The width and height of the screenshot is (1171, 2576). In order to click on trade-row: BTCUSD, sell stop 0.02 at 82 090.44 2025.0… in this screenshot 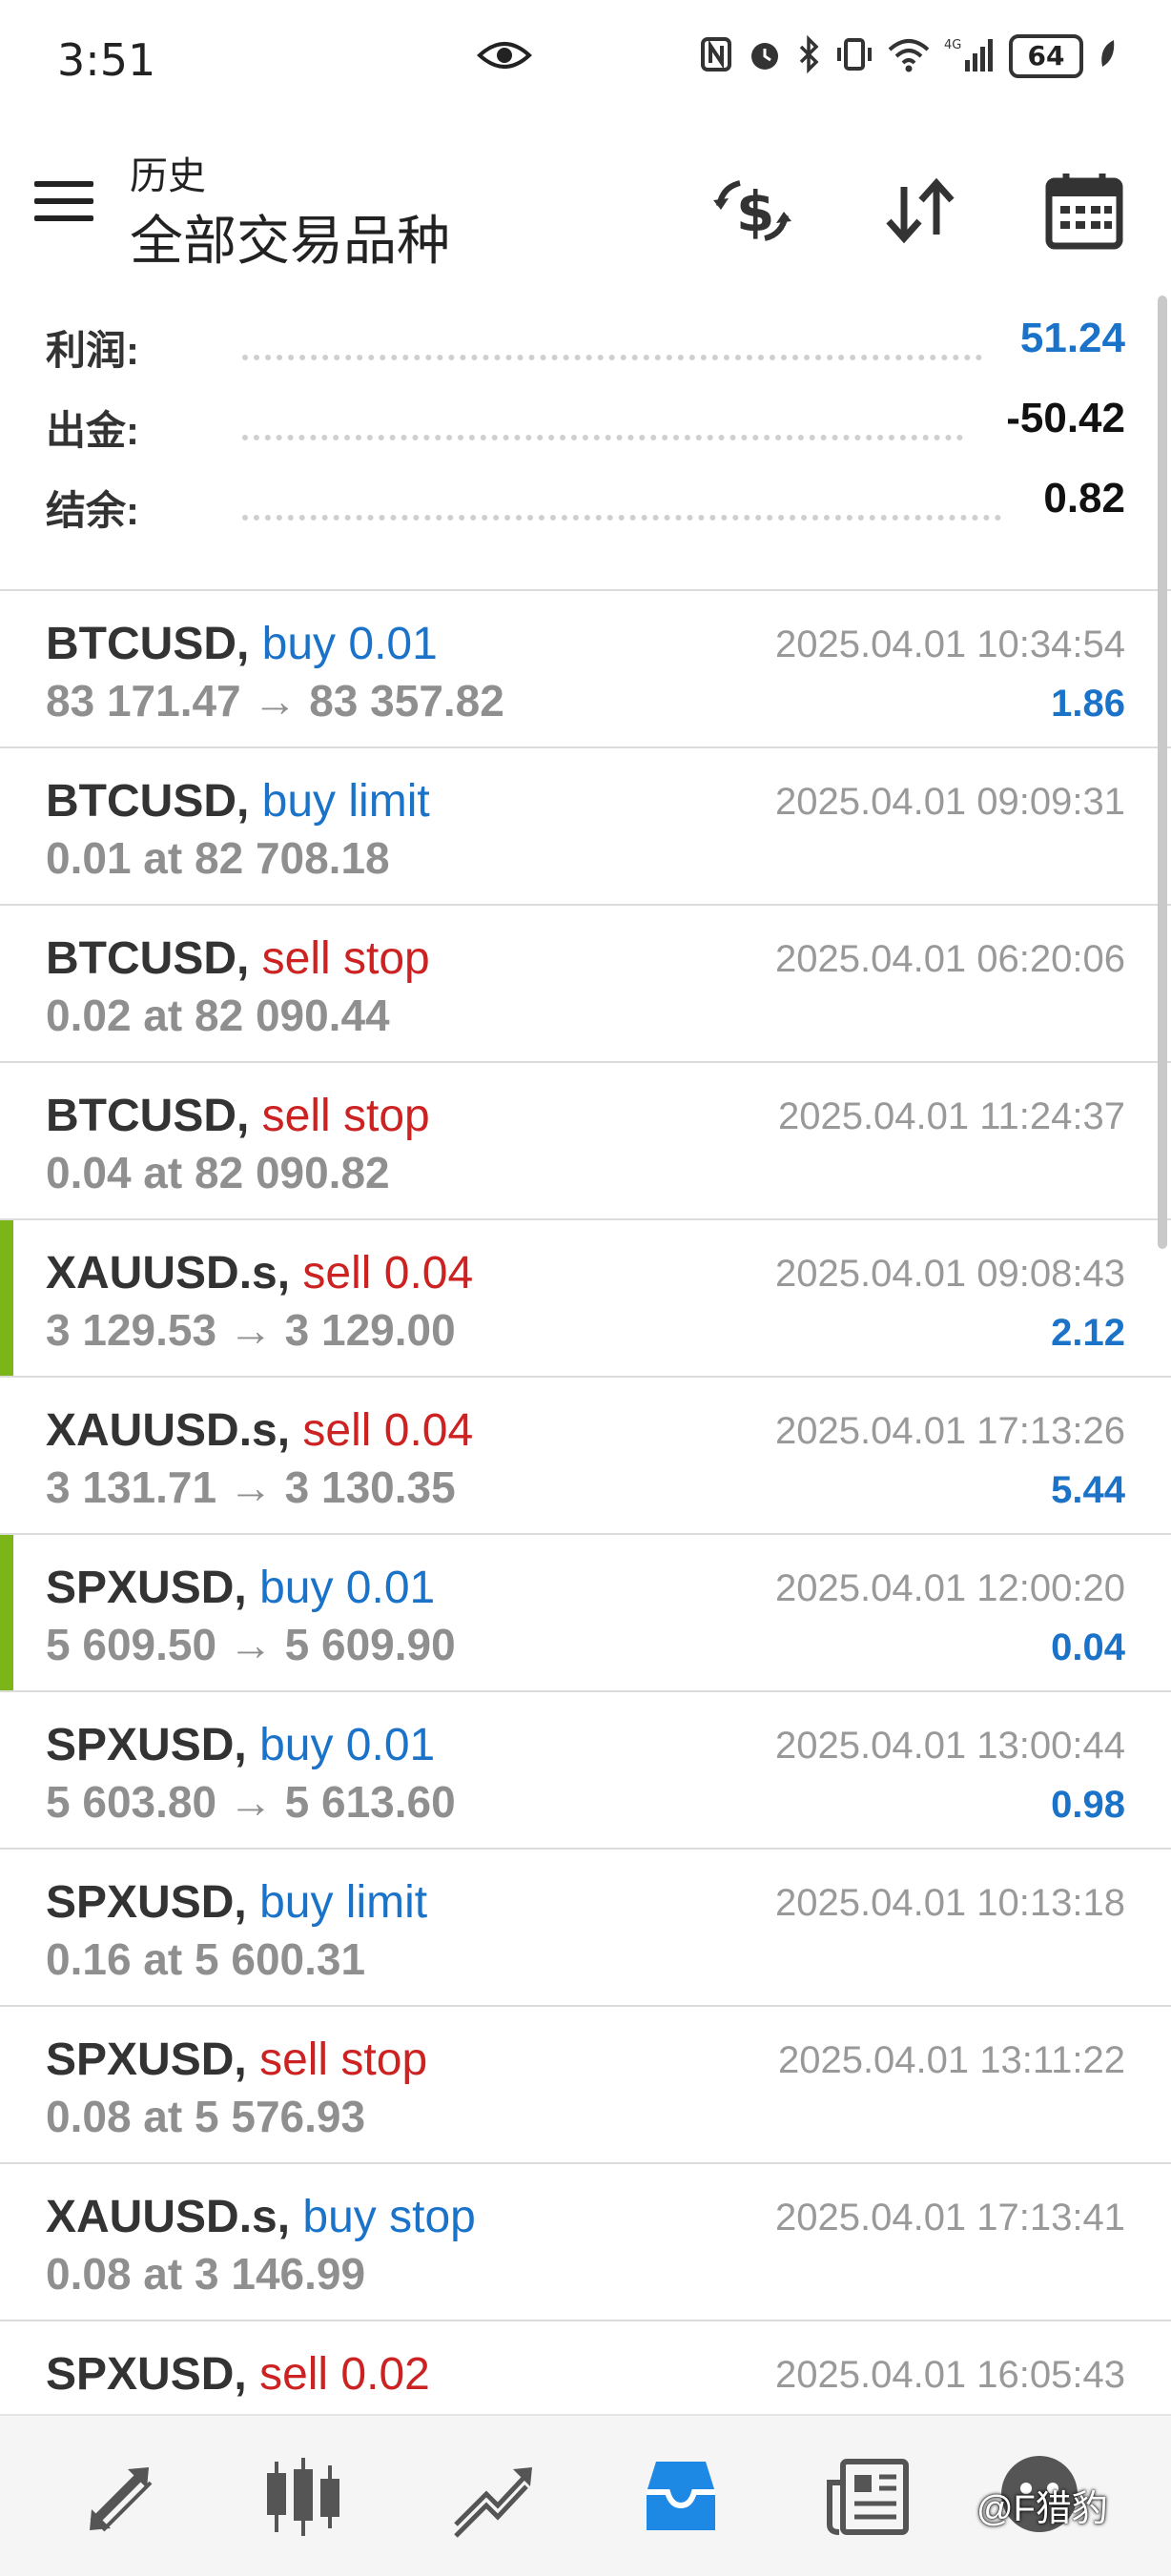, I will do `click(585, 985)`.